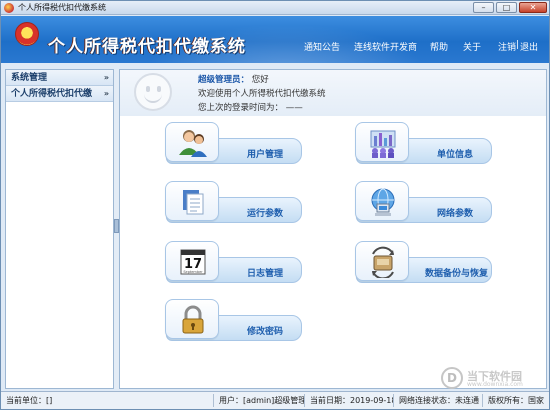 Image resolution: width=550 pixels, height=410 pixels. I want to click on calendar-month: September, so click(193, 272).